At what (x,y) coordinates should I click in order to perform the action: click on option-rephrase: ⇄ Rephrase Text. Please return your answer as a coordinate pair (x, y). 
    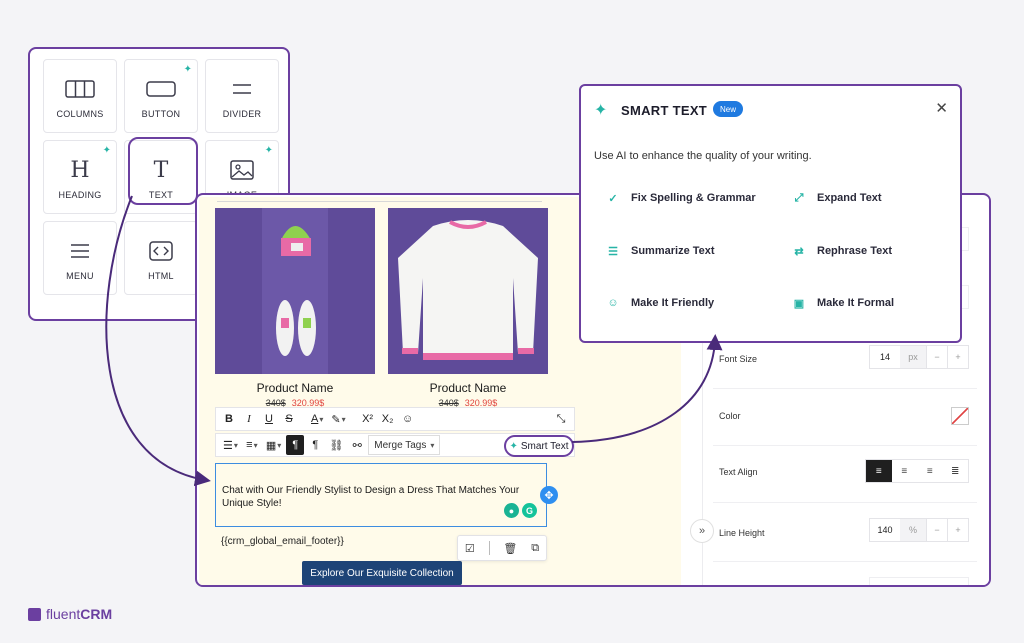
    Looking at the image, I should click on (841, 251).